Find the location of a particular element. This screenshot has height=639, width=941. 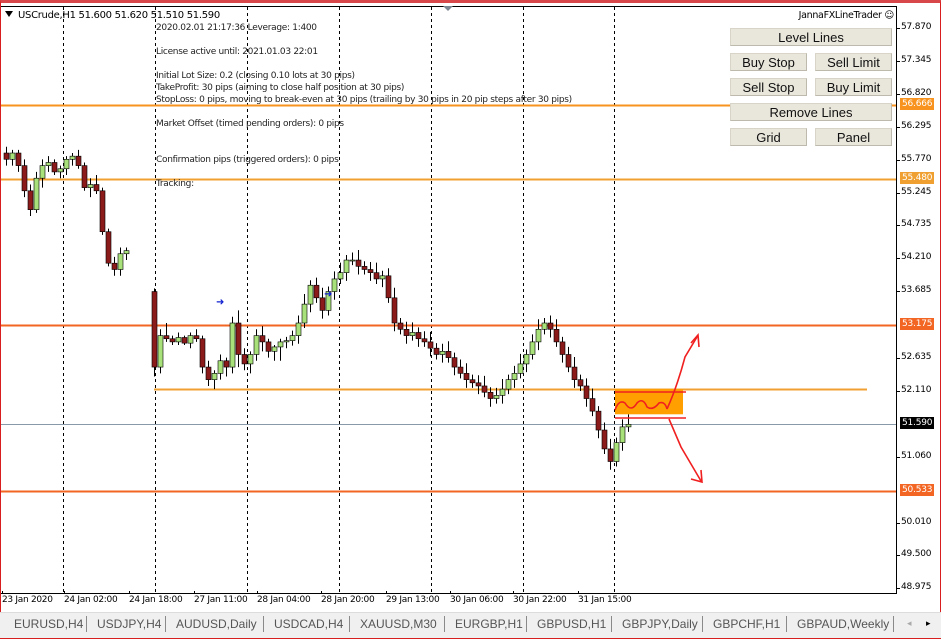

tab-eurusd-h4: EURUSD,H4 is located at coordinates (48, 624).